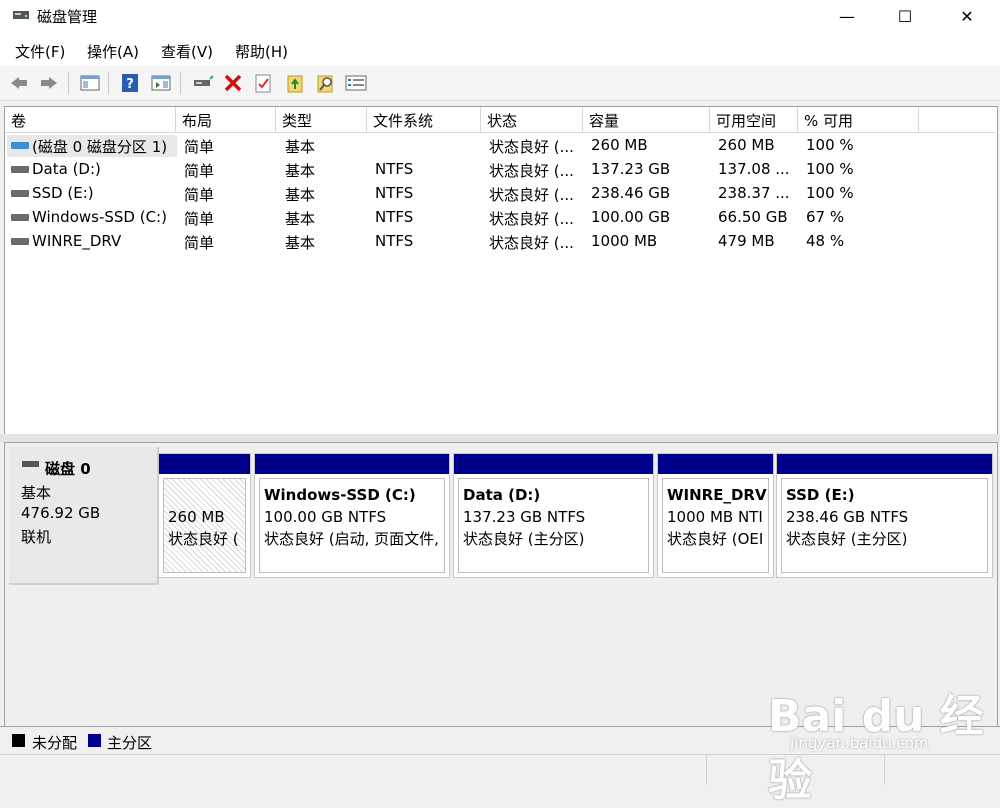  What do you see at coordinates (859, 743) in the screenshot?
I see `baidu-watermark-url: jingyan.baidu.com` at bounding box center [859, 743].